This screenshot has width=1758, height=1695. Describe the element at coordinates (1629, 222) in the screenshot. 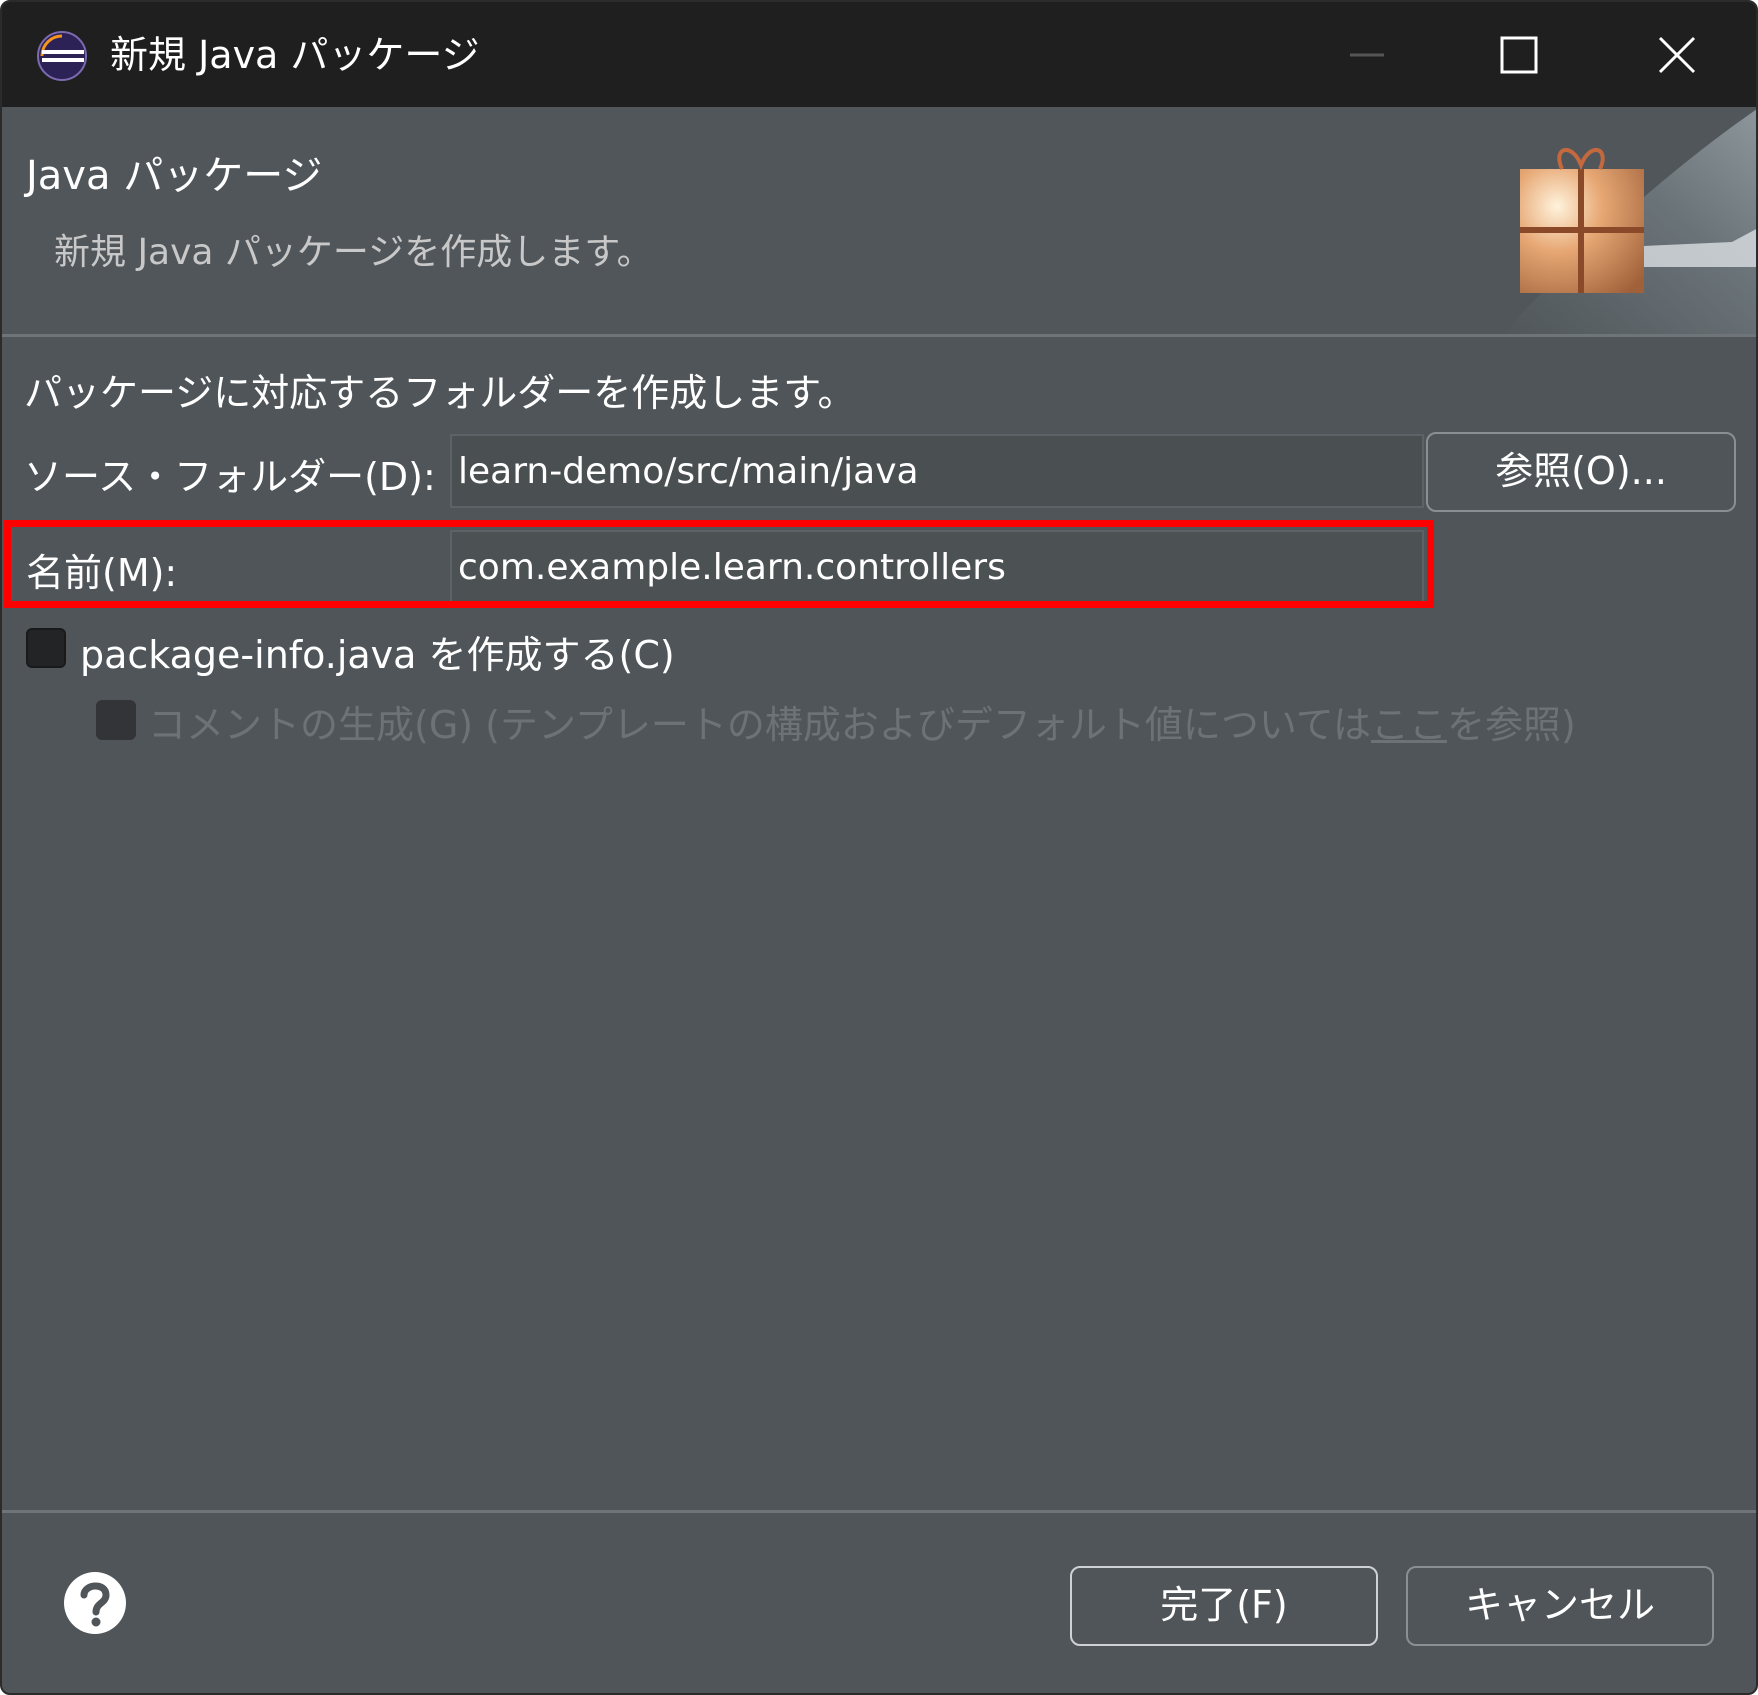

I see `package-gift-icon` at that location.